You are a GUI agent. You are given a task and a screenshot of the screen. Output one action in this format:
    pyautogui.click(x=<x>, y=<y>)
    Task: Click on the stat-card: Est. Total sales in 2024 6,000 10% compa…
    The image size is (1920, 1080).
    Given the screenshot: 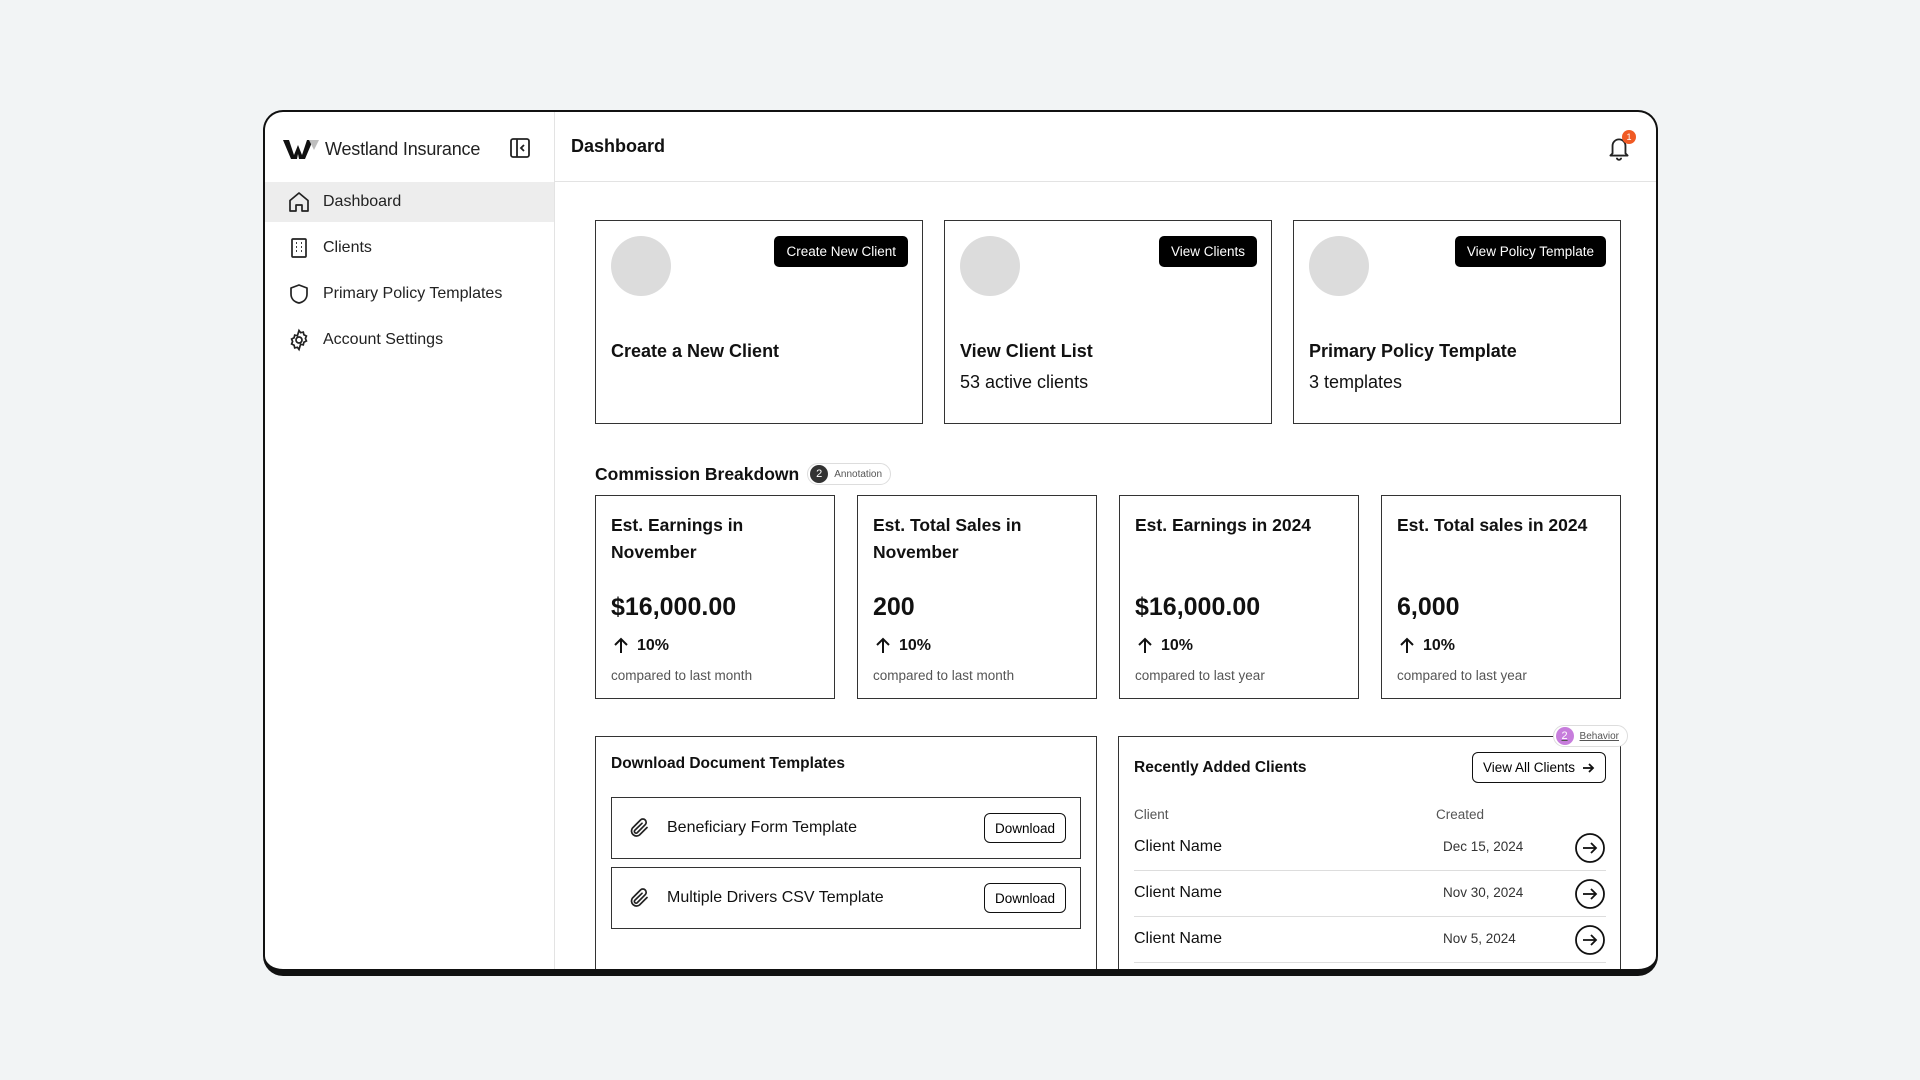 What is the action you would take?
    pyautogui.click(x=1501, y=597)
    